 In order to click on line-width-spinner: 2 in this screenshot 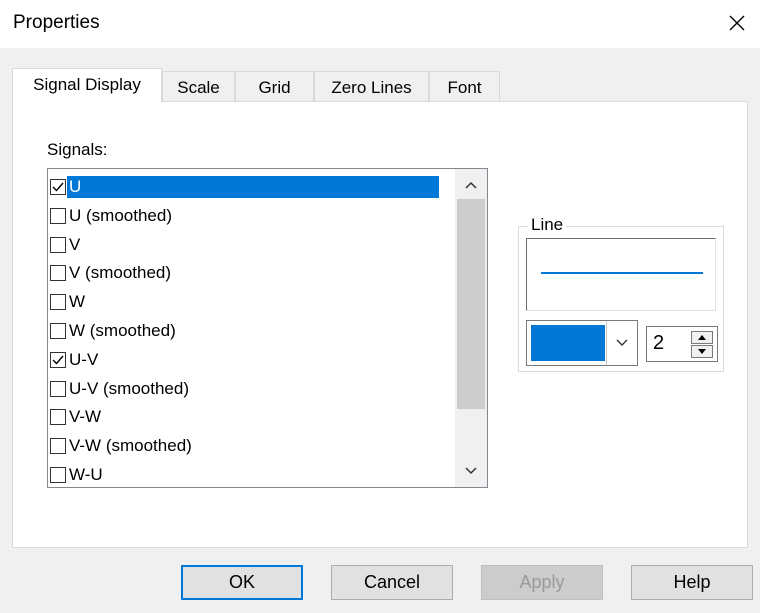, I will do `click(682, 344)`.